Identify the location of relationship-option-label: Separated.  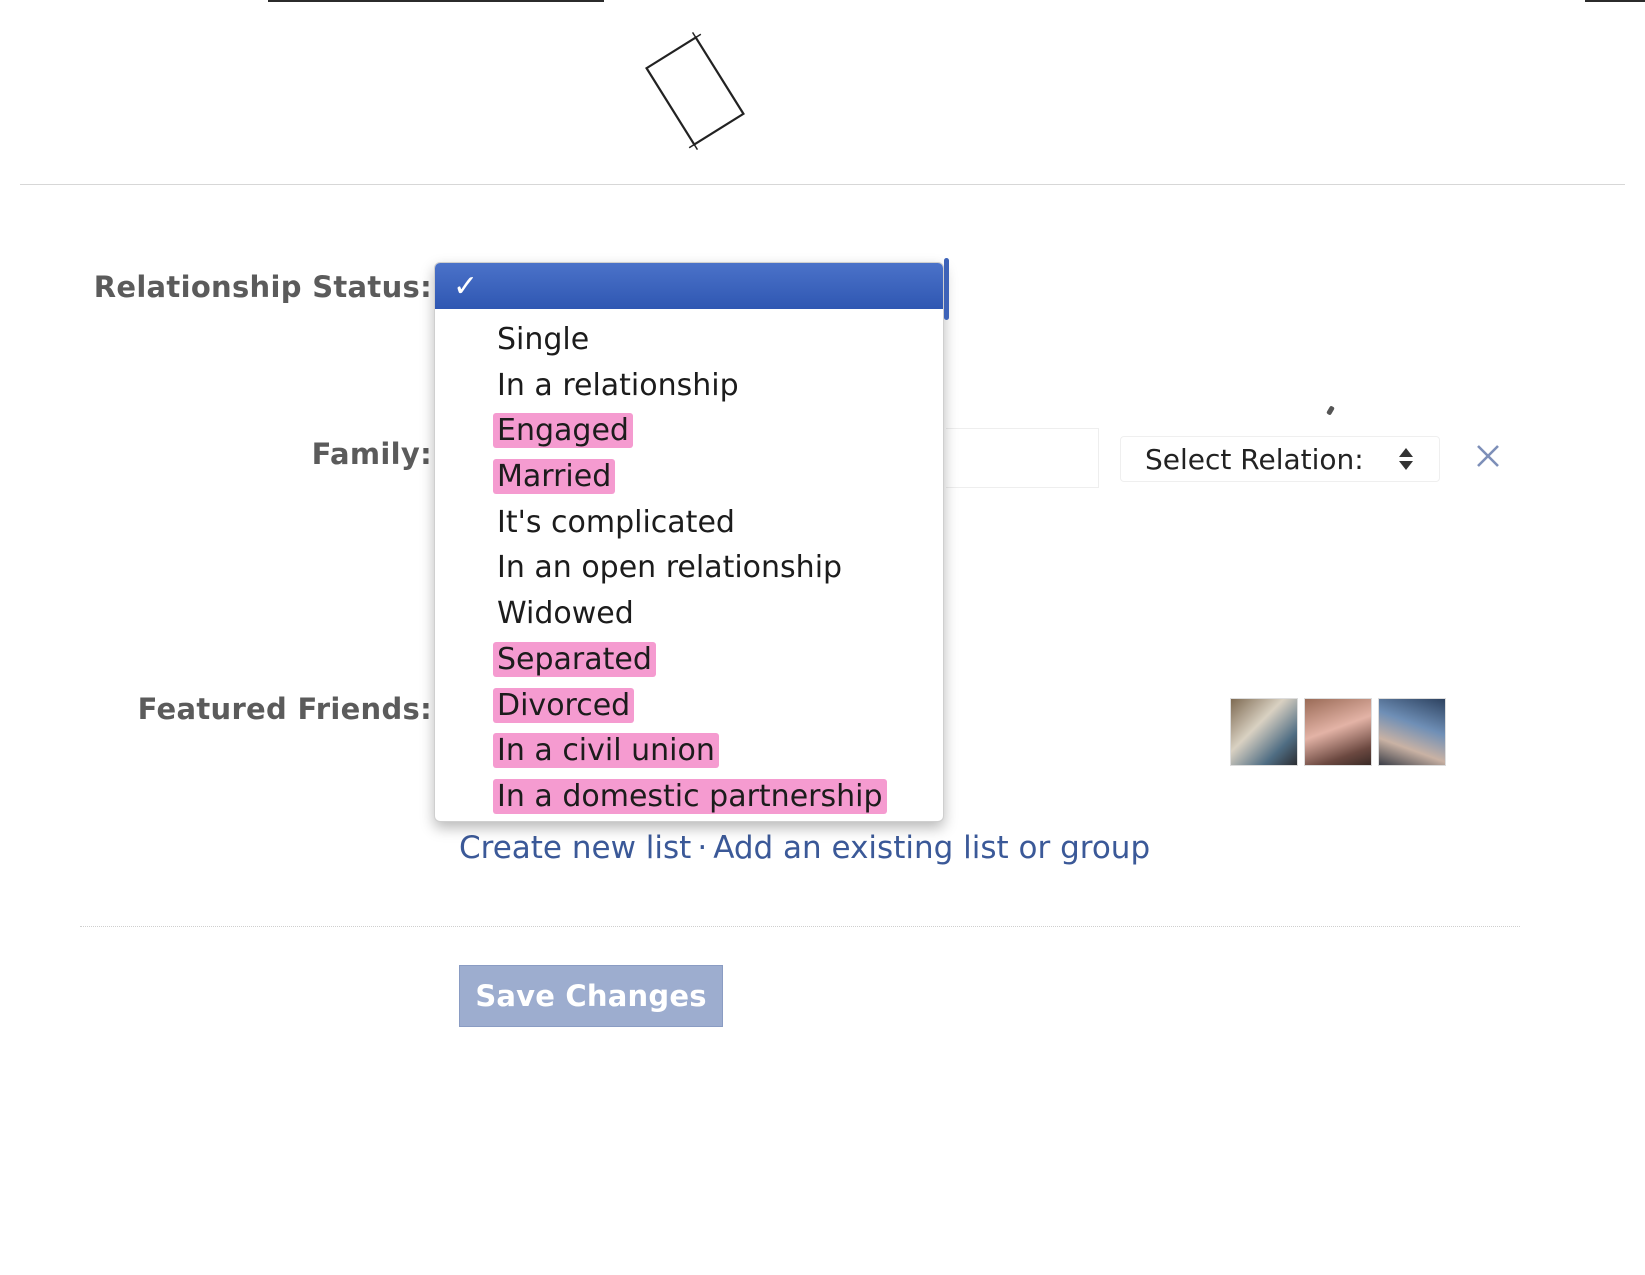
(574, 659).